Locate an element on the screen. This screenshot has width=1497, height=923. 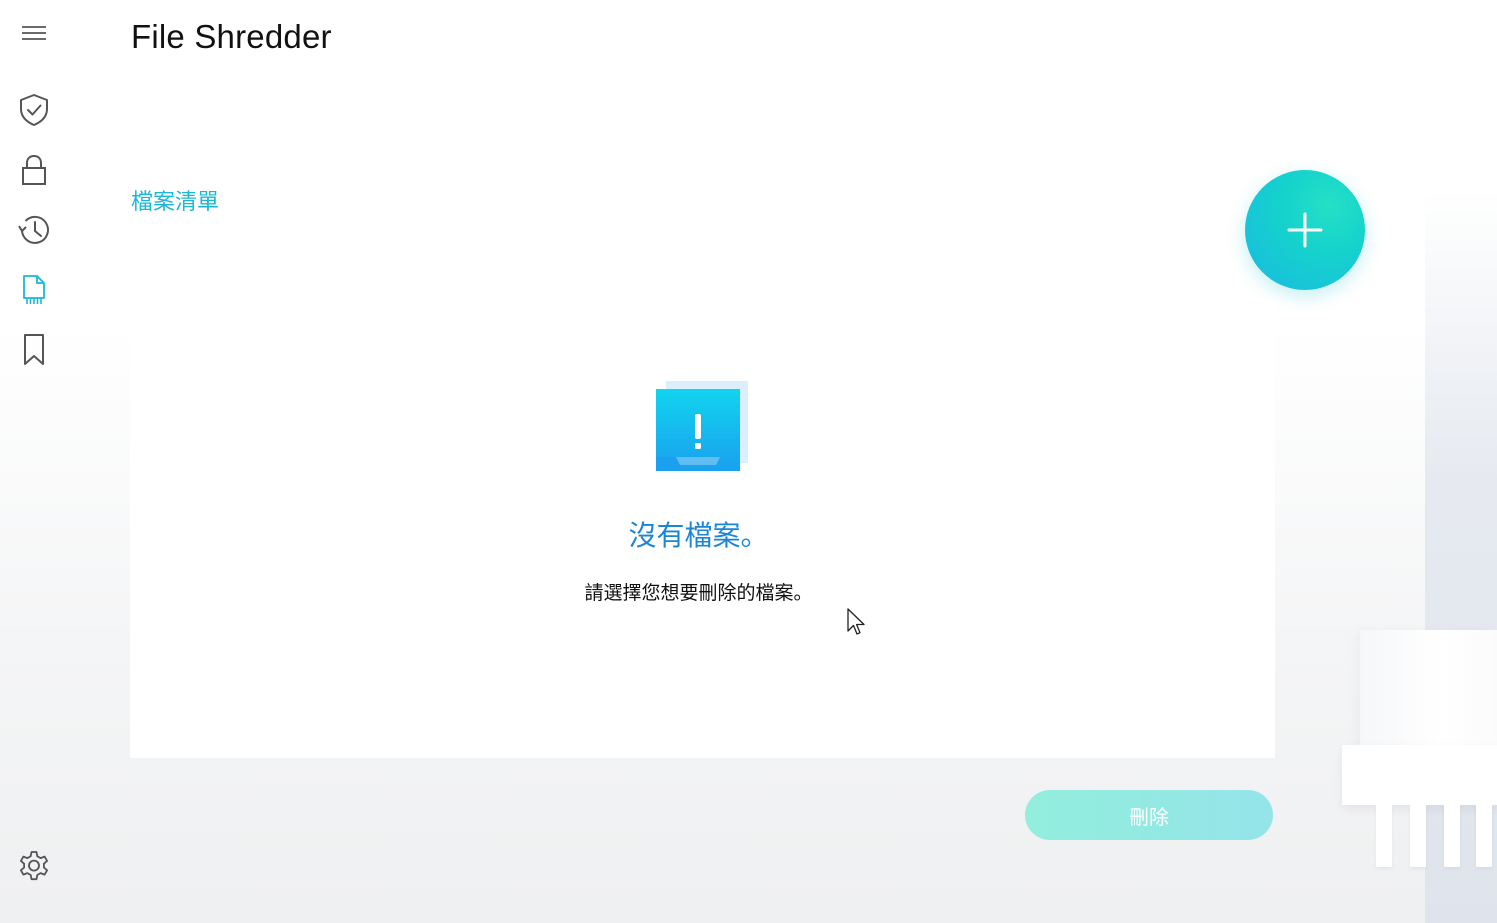
sidebar-item-history is located at coordinates (34, 230).